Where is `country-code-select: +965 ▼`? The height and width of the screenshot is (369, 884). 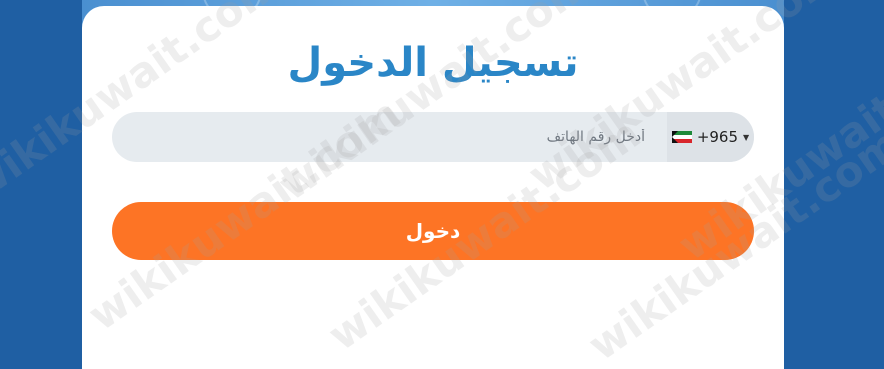
country-code-select: +965 ▼ is located at coordinates (710, 137).